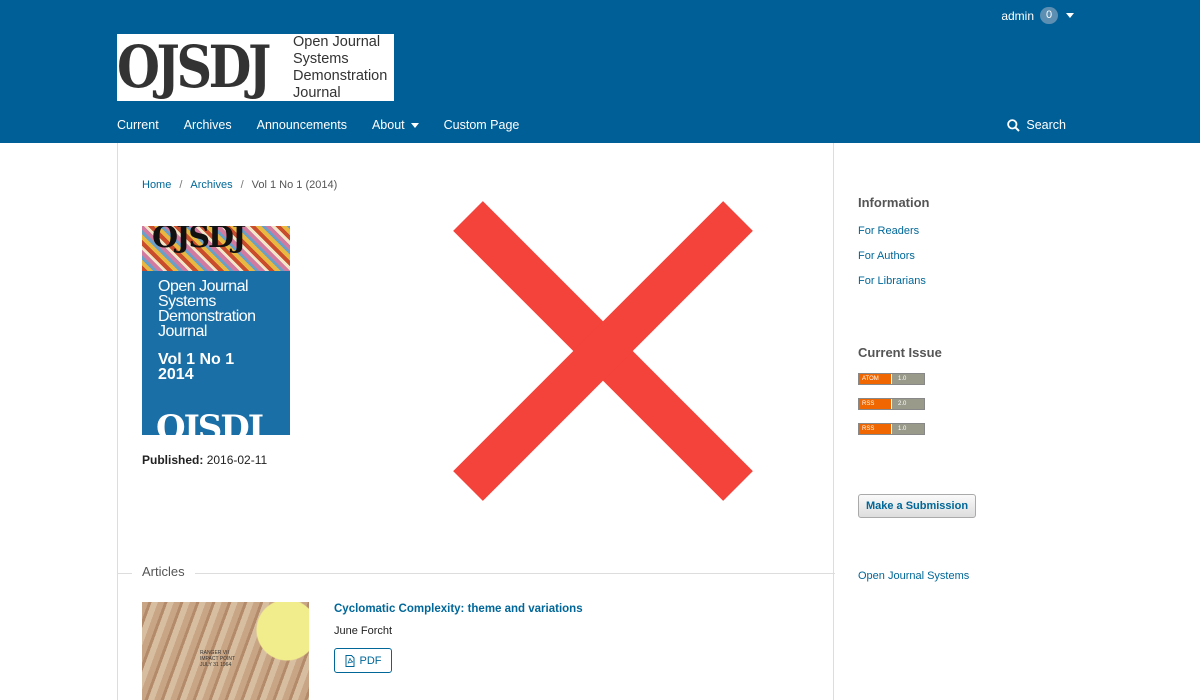 The width and height of the screenshot is (1200, 700). I want to click on close-x-icon, so click(603, 351).